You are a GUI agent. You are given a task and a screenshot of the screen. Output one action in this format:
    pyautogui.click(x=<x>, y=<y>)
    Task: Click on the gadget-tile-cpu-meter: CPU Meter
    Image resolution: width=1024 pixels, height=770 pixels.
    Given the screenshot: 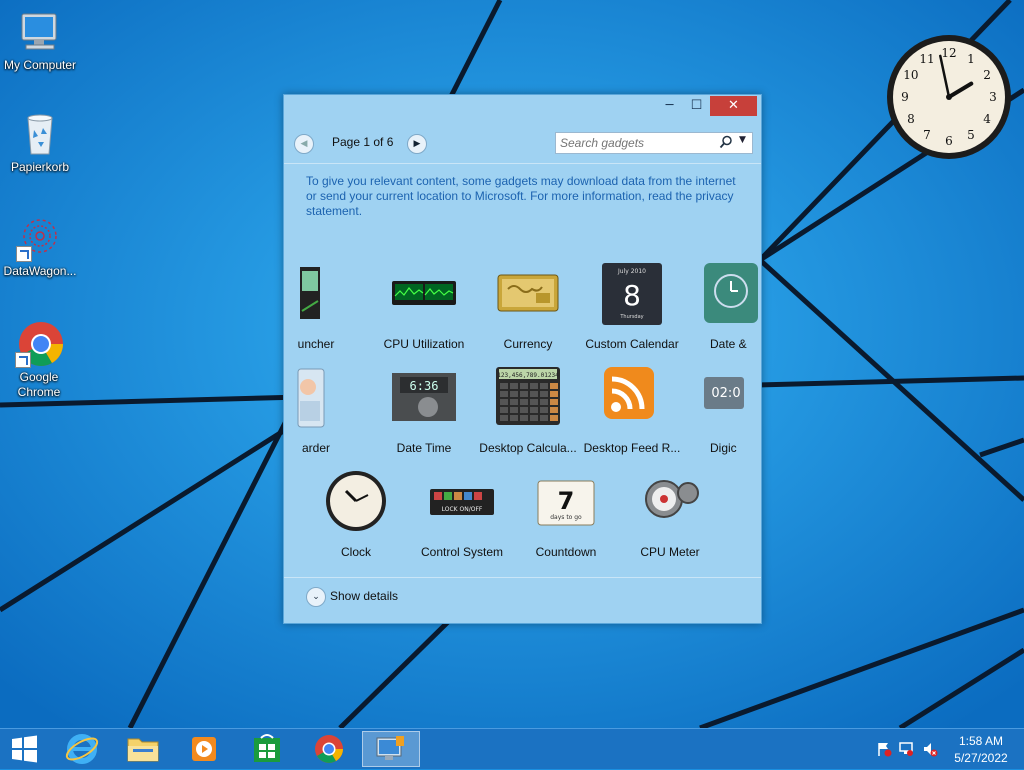 What is the action you would take?
    pyautogui.click(x=670, y=513)
    